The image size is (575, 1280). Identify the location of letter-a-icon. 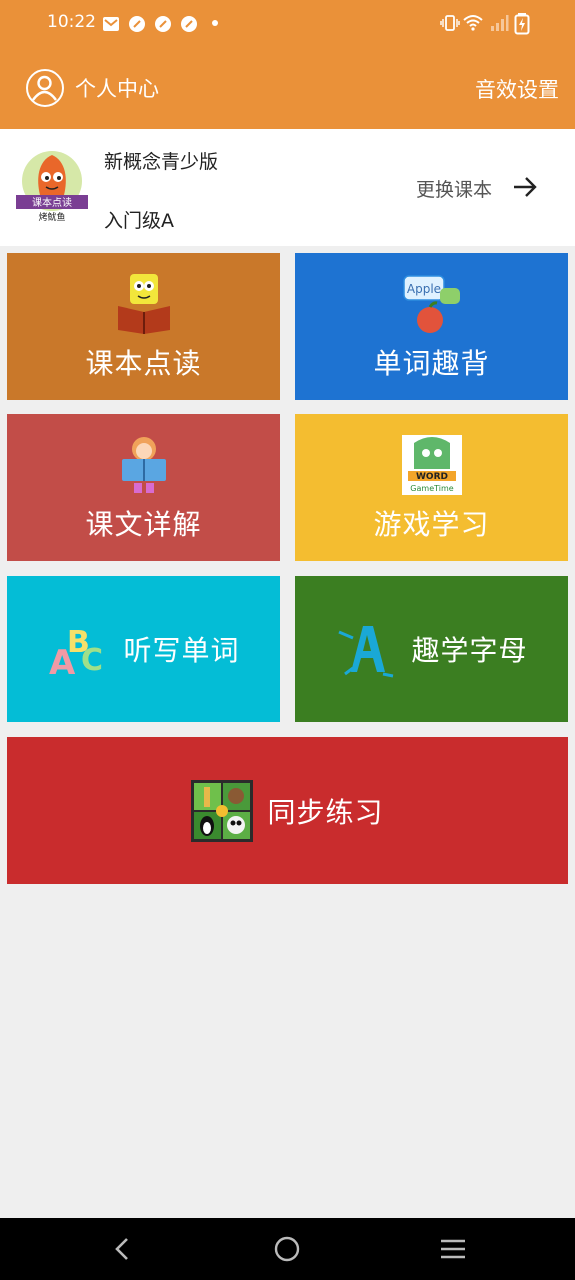
(366, 652).